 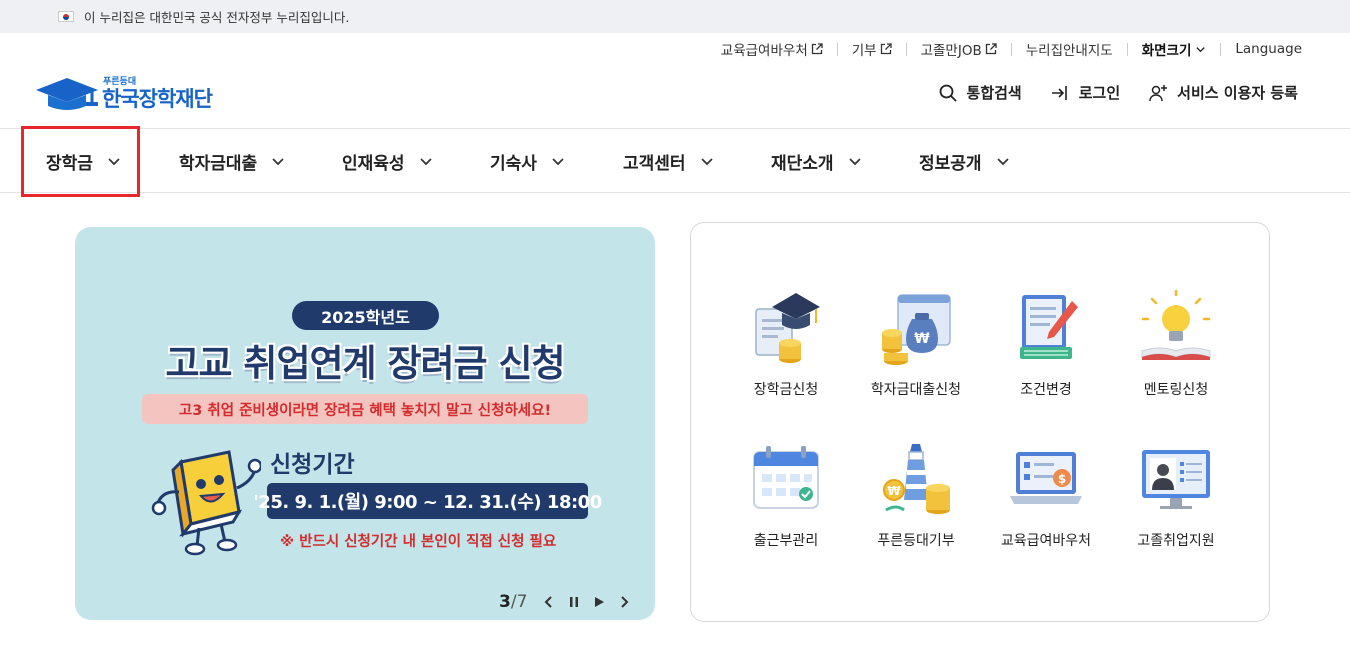 I want to click on job-link: 고졸만JOB, so click(x=959, y=49).